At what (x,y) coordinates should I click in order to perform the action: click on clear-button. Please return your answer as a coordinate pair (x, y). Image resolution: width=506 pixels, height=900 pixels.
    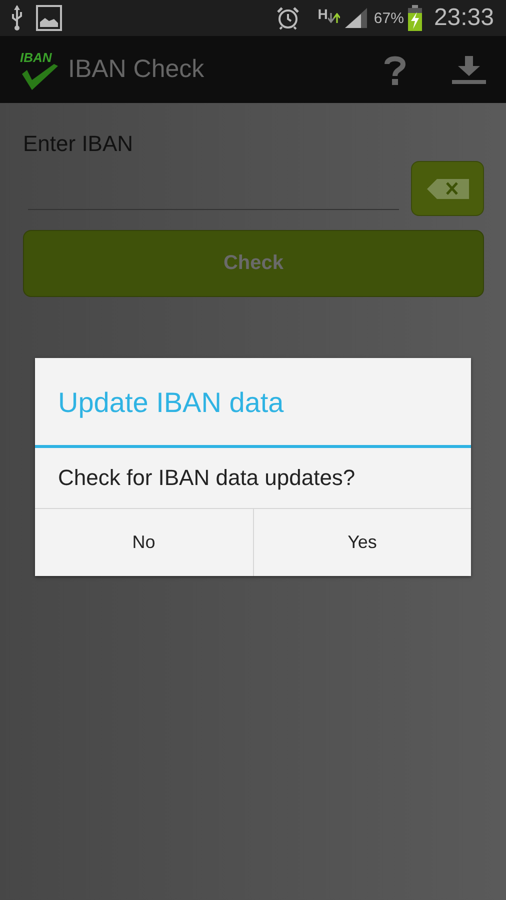
    Looking at the image, I should click on (447, 188).